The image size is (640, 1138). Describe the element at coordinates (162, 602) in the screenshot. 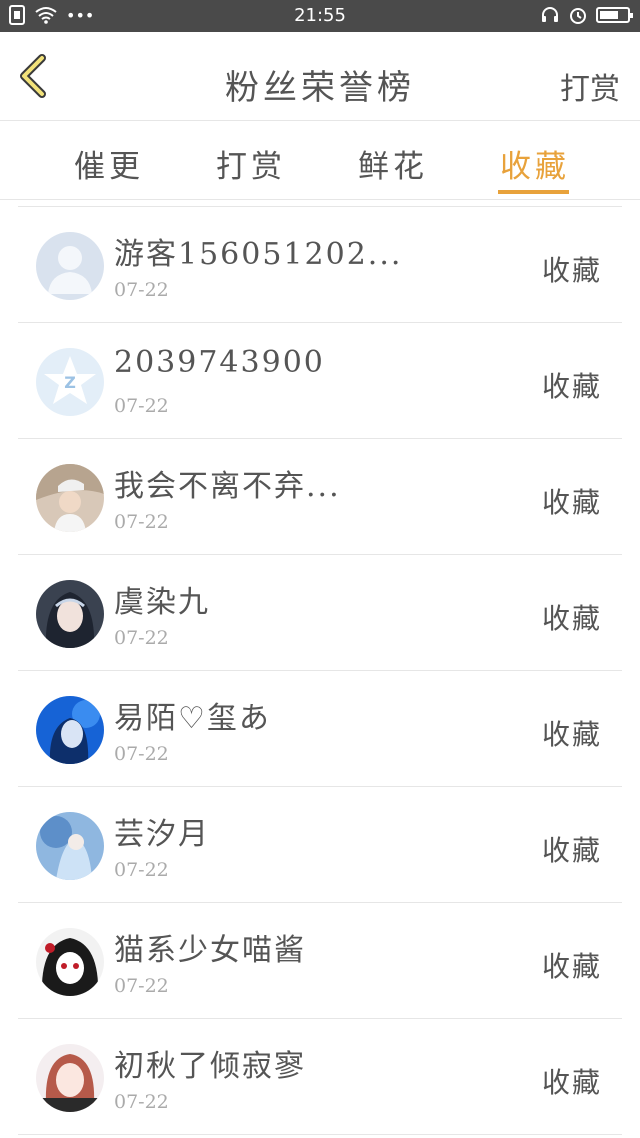

I see `fan-name: 虞染九` at that location.